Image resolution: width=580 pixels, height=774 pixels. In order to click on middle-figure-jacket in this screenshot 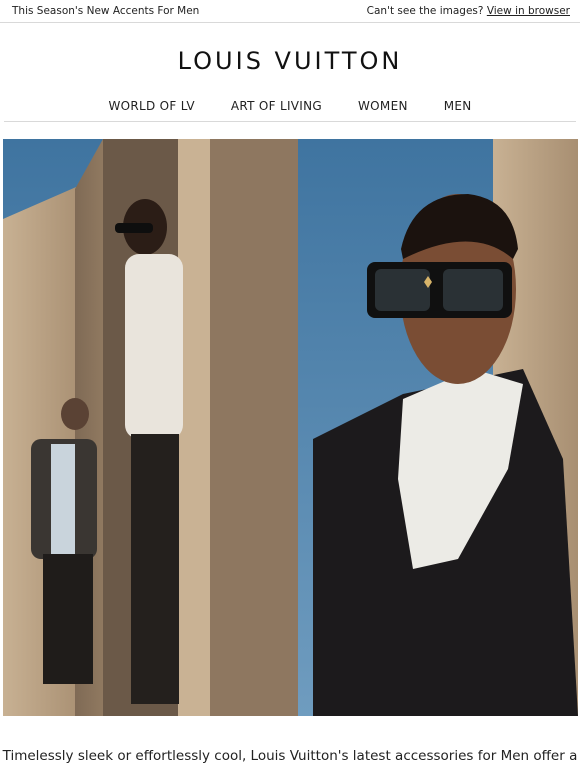, I will do `click(154, 346)`.